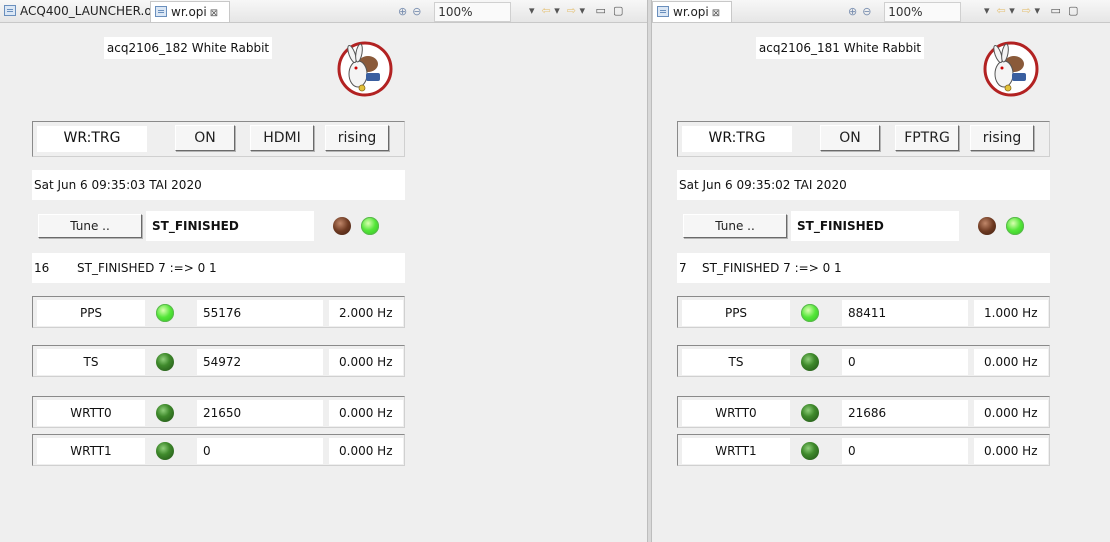 This screenshot has height=542, width=1110. I want to click on datetime-field: Sat Jun 6 09:35:02 TAI 2020, so click(863, 185).